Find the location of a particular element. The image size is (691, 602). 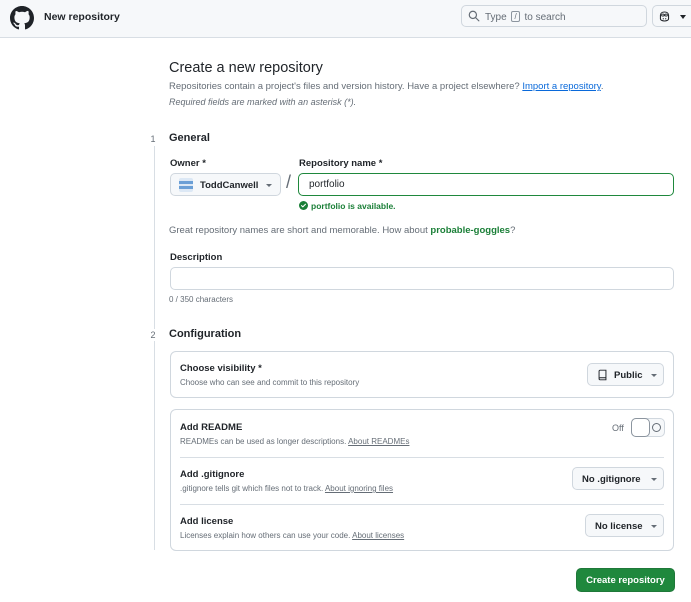

toggle-knob is located at coordinates (640, 427).